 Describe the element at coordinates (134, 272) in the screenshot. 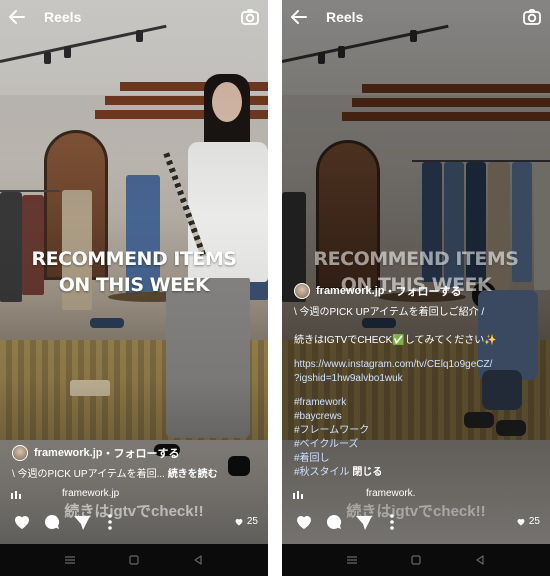

I see `video-headline: RECOMMEND ITEMS ON THIS WEEK` at that location.